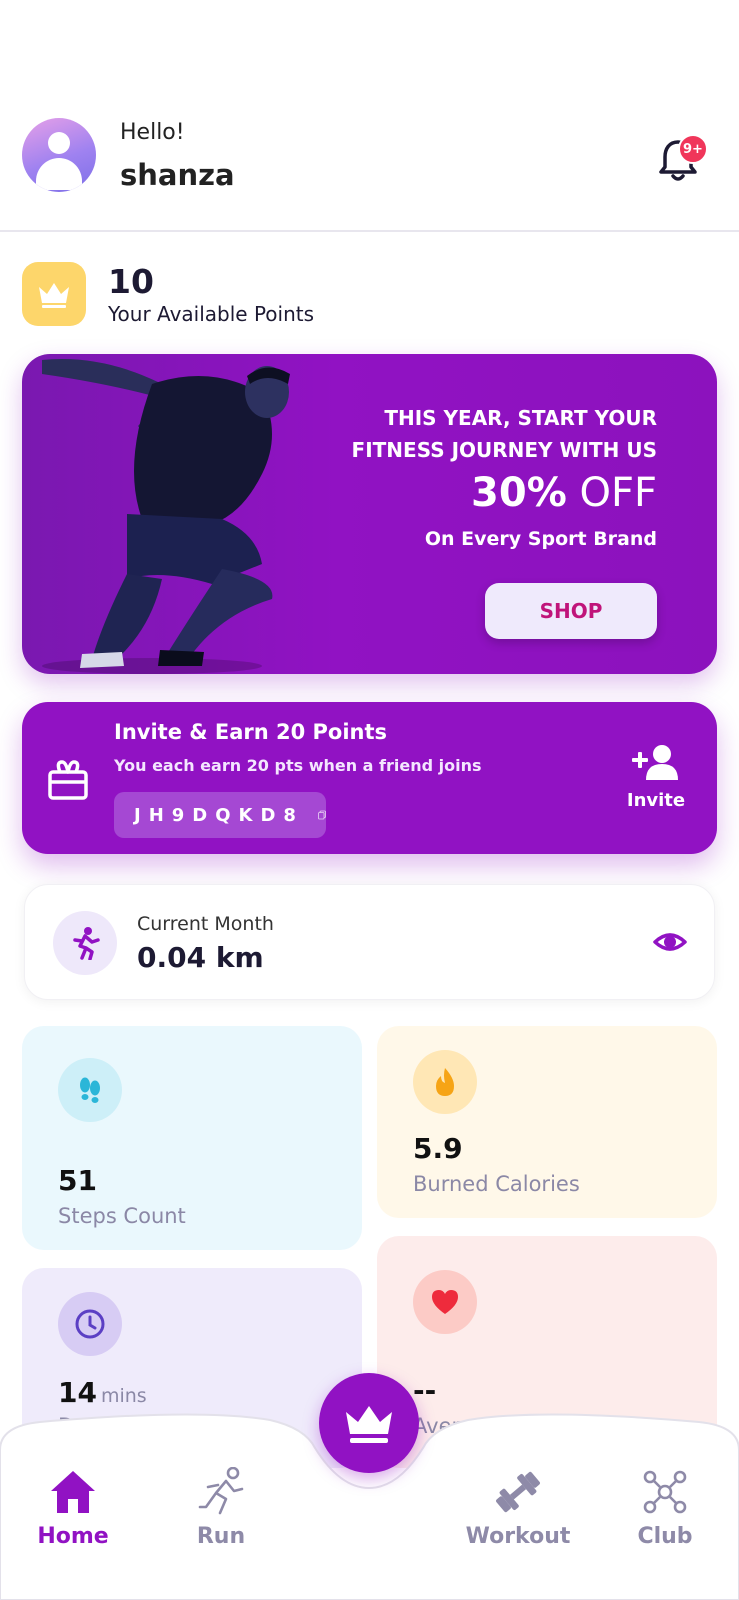 The image size is (739, 1600). Describe the element at coordinates (251, 732) in the screenshot. I see `invite-title: Invite & Earn 20 Points` at that location.